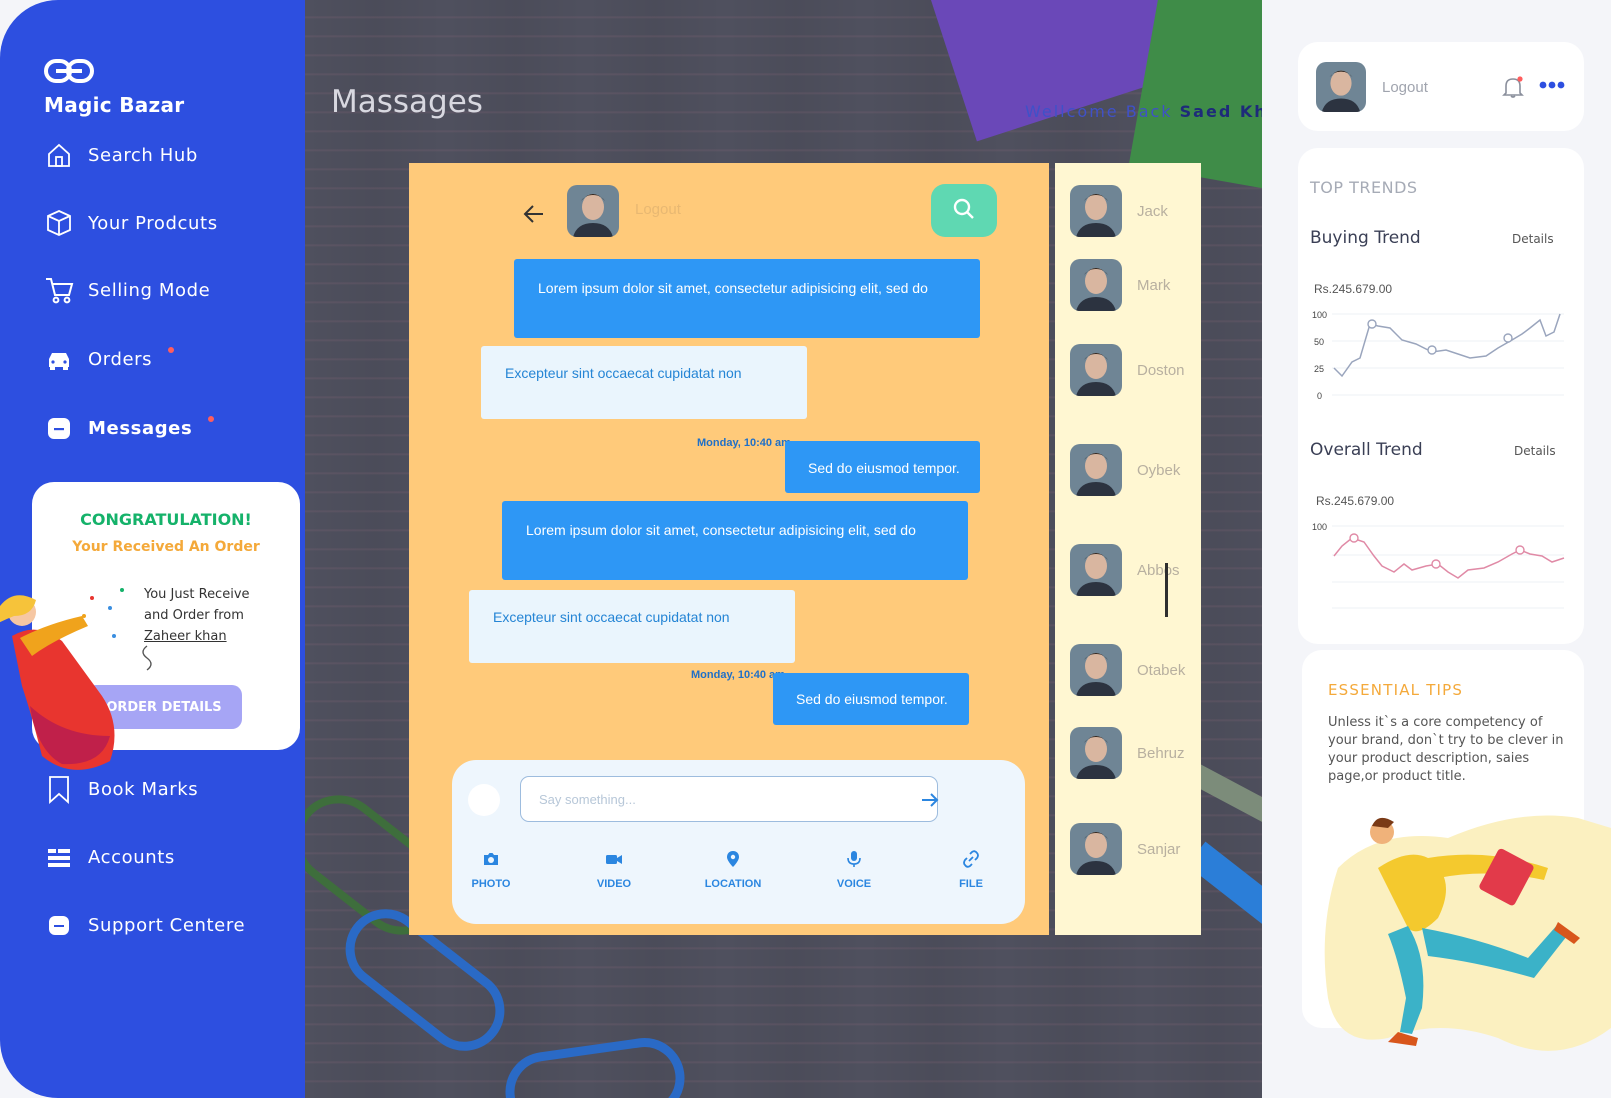 This screenshot has width=1611, height=1098. Describe the element at coordinates (1099, 111) in the screenshot. I see `welcome-prefix: Wellcome Back` at that location.